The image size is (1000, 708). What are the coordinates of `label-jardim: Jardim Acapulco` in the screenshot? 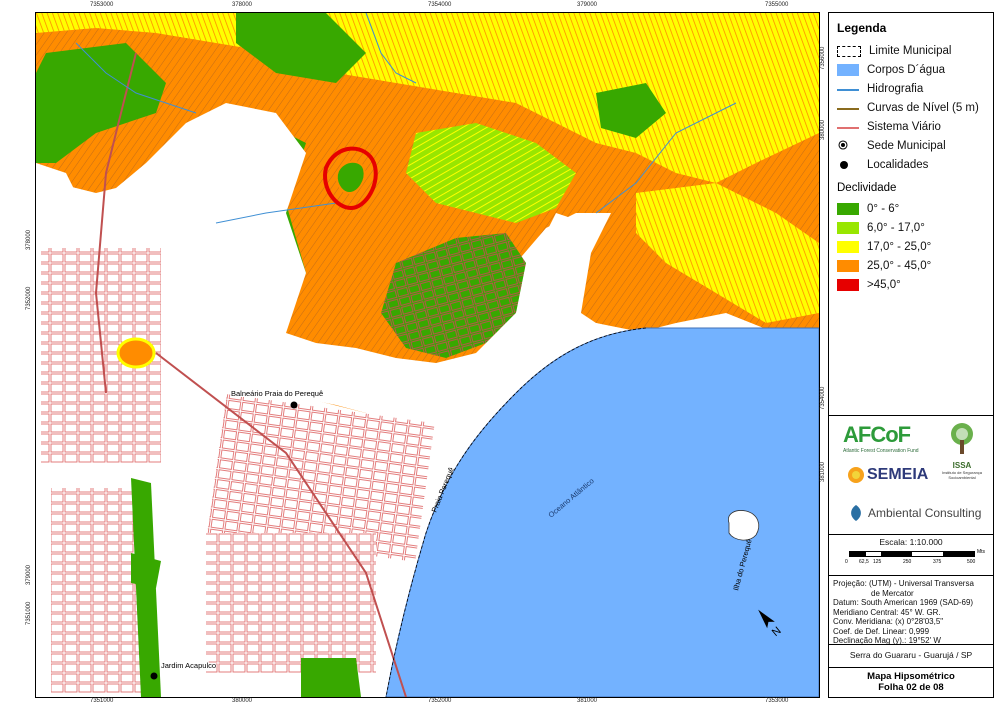 It's located at (188, 665).